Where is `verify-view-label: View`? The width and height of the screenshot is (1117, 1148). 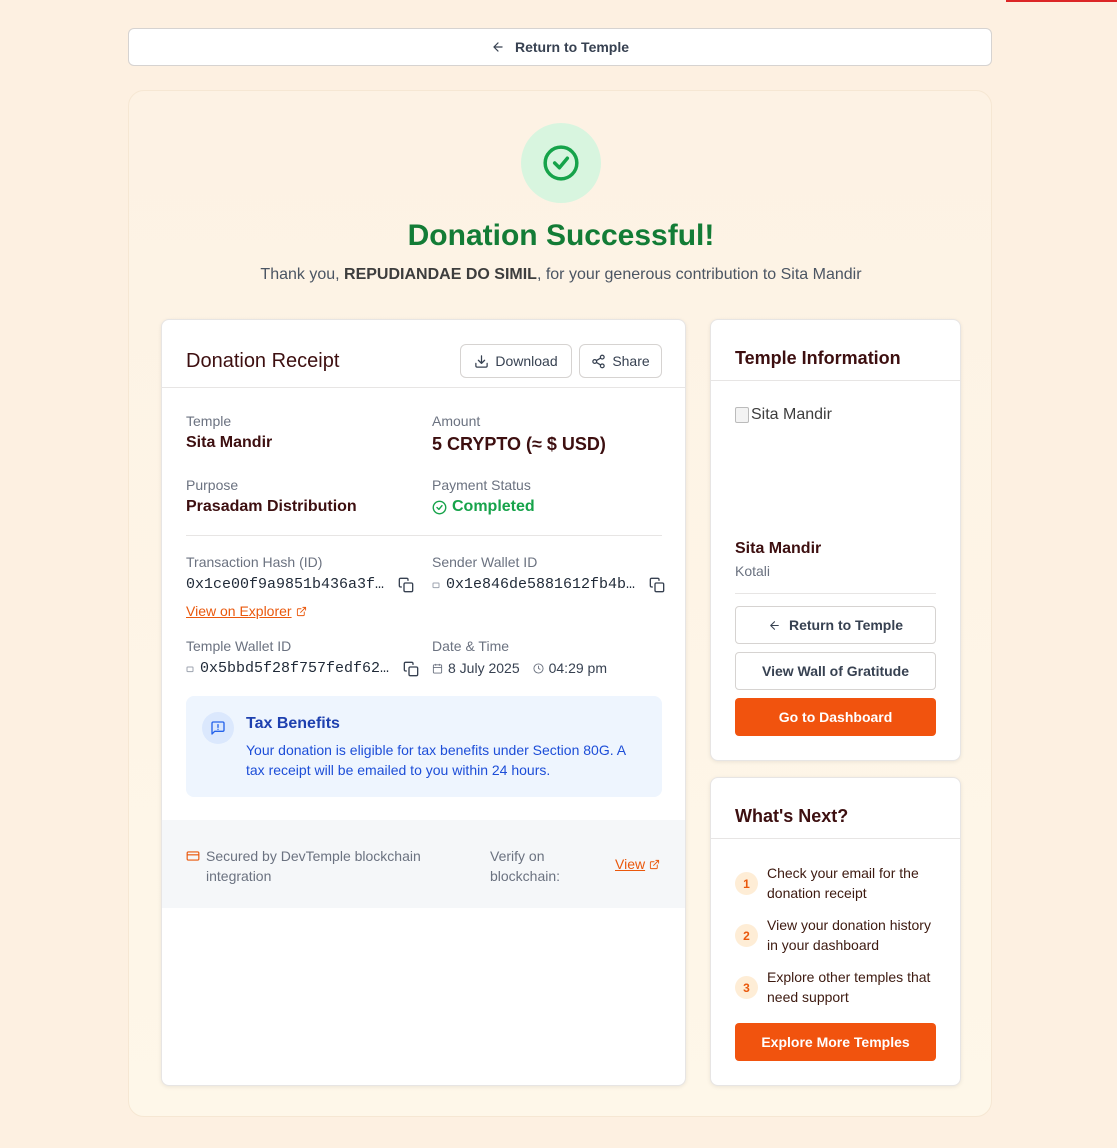 verify-view-label: View is located at coordinates (630, 864).